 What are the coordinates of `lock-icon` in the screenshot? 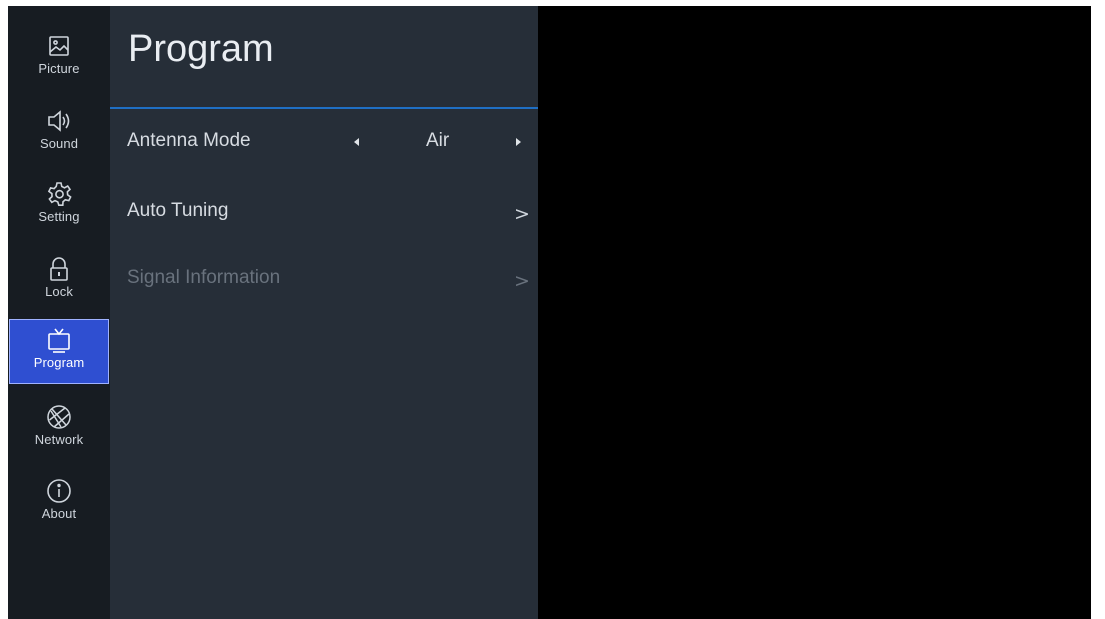 It's located at (59, 269).